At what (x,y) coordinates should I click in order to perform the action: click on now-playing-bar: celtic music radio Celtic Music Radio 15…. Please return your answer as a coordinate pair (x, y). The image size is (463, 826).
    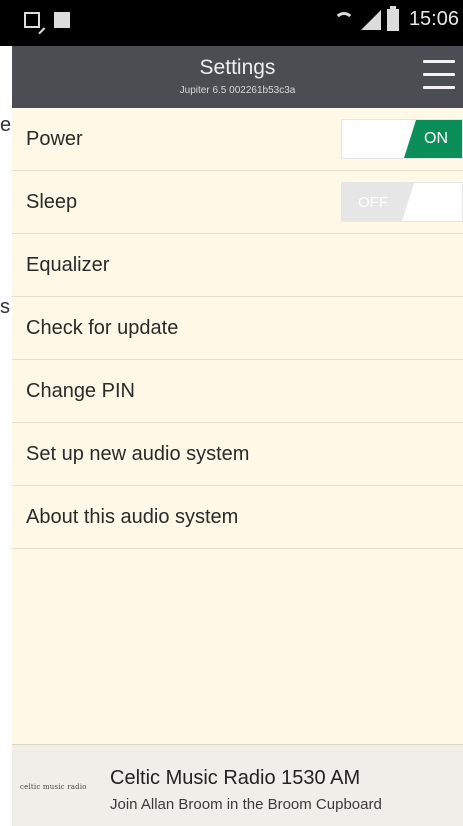
    Looking at the image, I should click on (237, 785).